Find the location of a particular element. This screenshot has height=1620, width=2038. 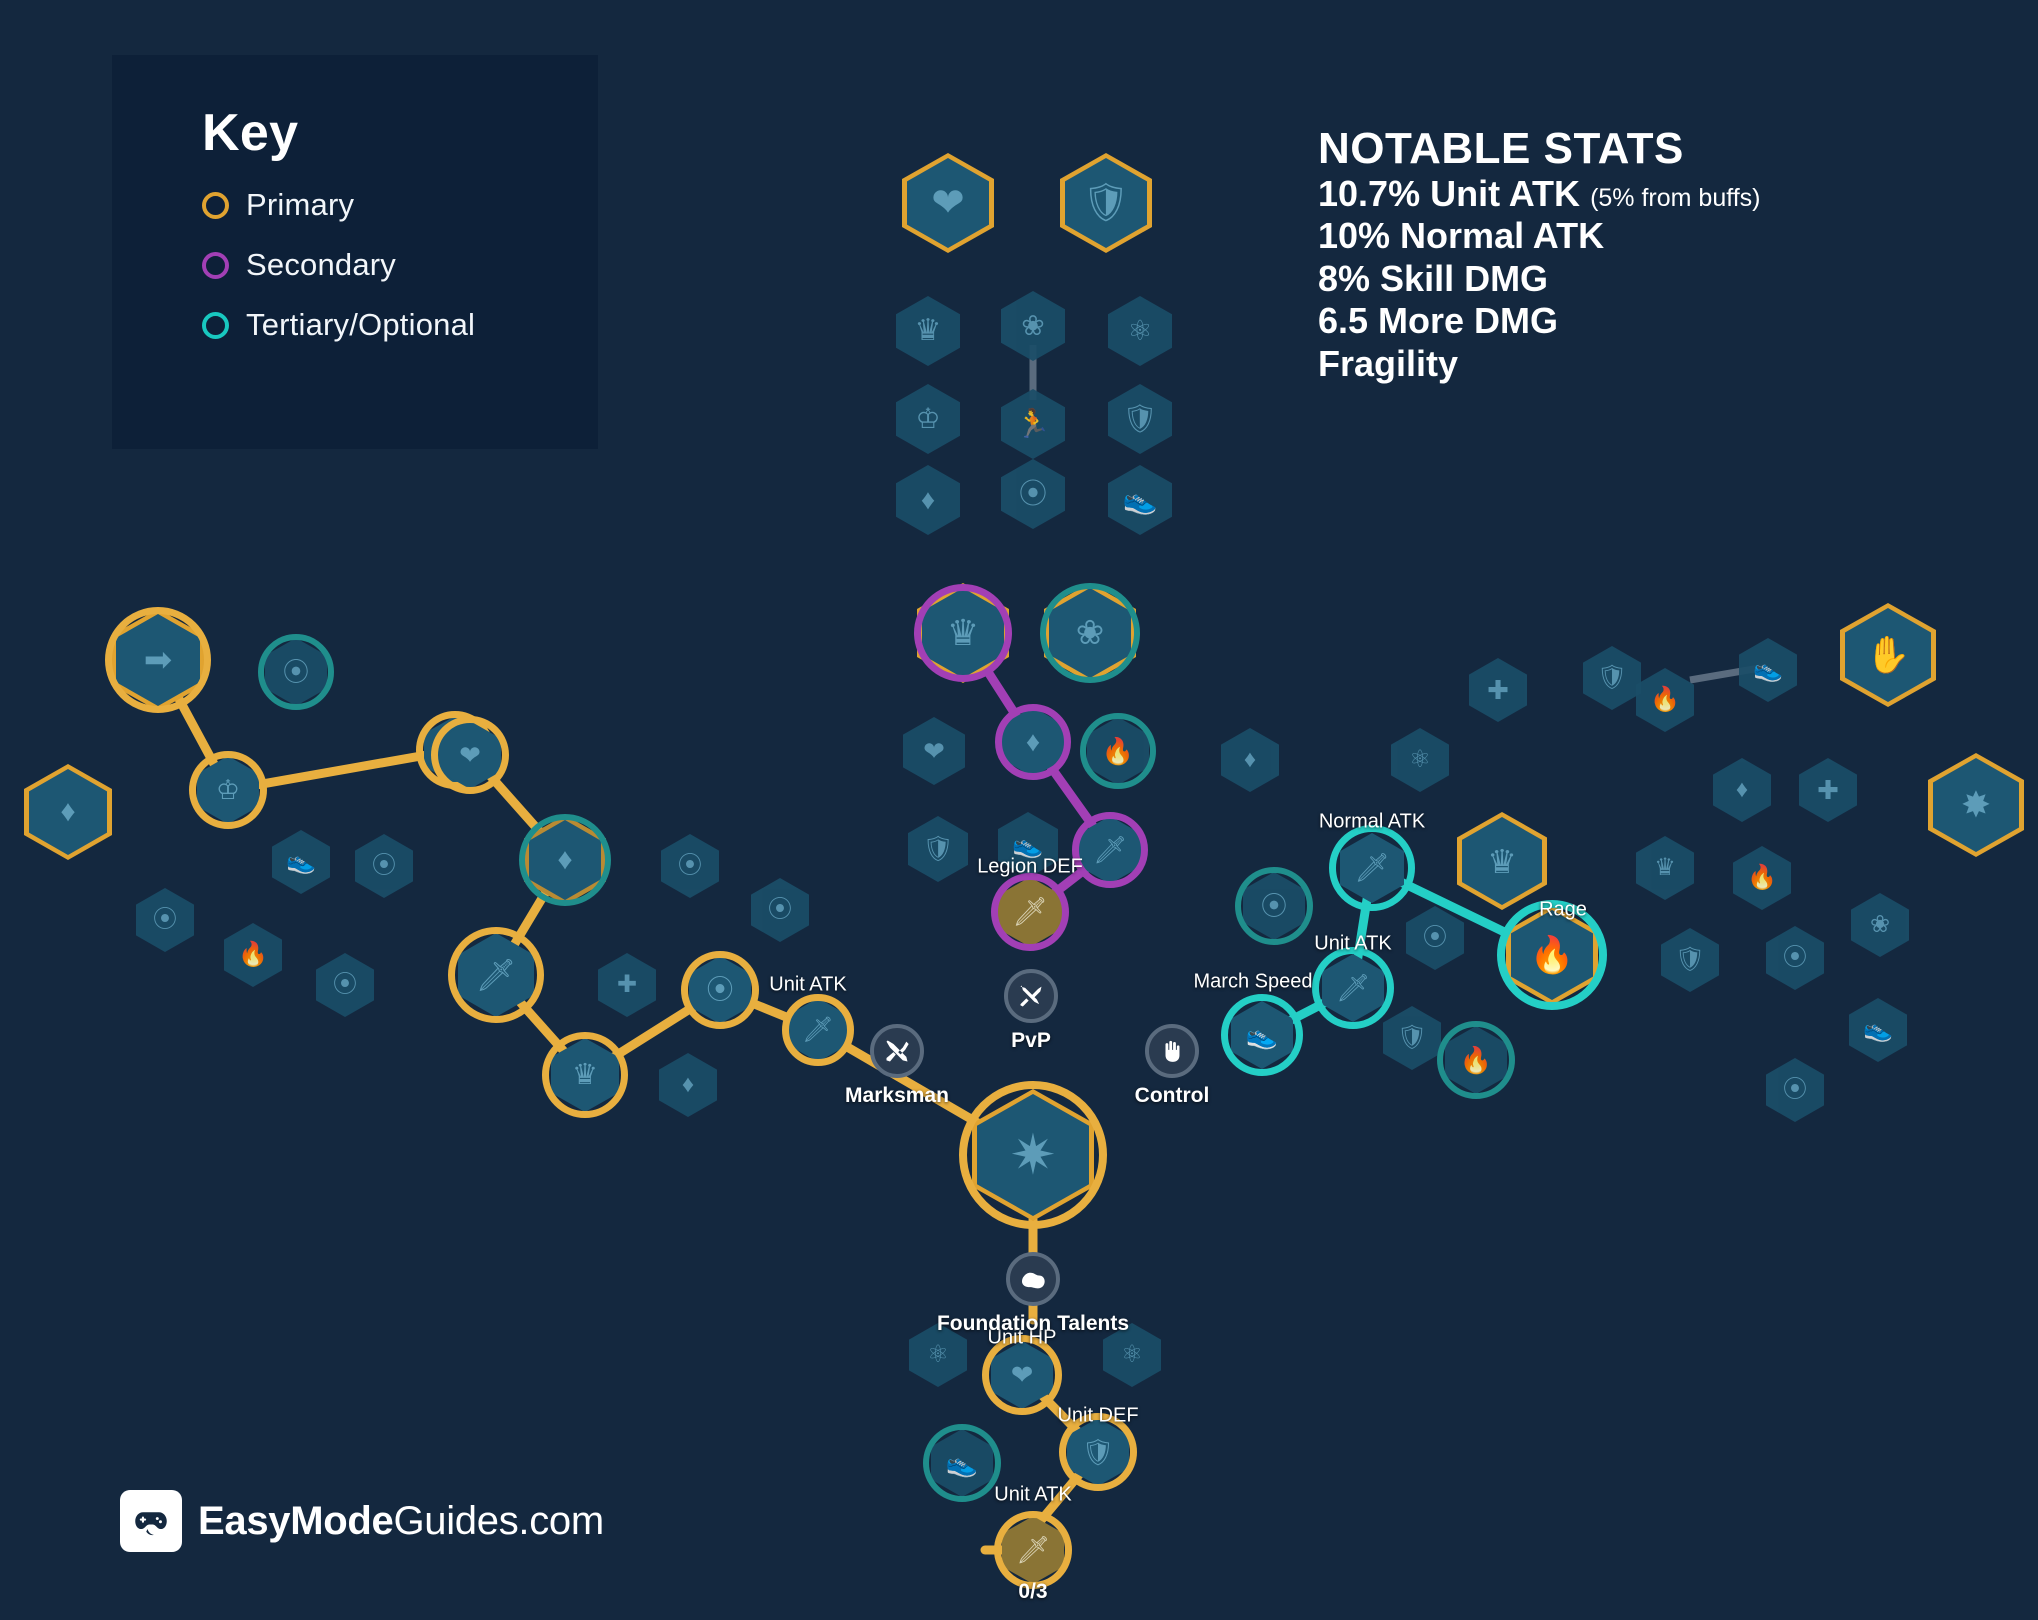

key-label-primary: Primary is located at coordinates (300, 204).